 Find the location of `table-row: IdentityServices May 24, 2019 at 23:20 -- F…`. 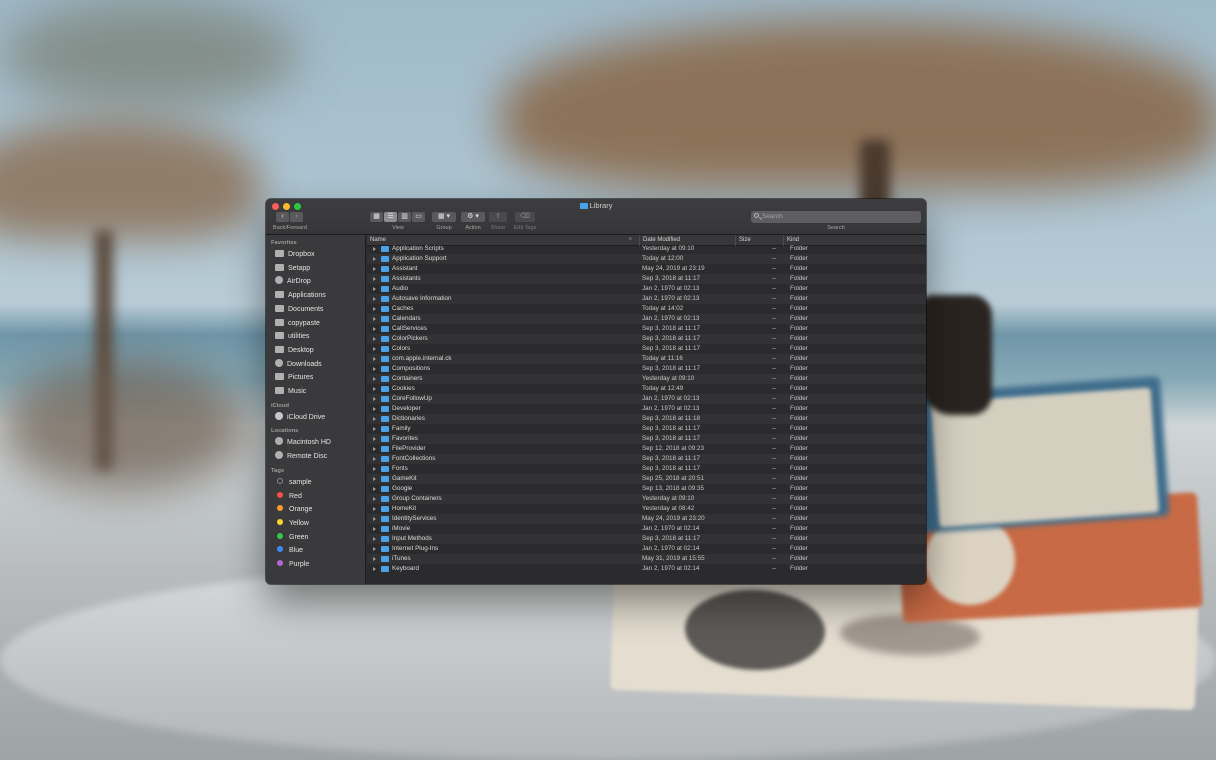

table-row: IdentityServices May 24, 2019 at 23:20 -- F… is located at coordinates (646, 519).